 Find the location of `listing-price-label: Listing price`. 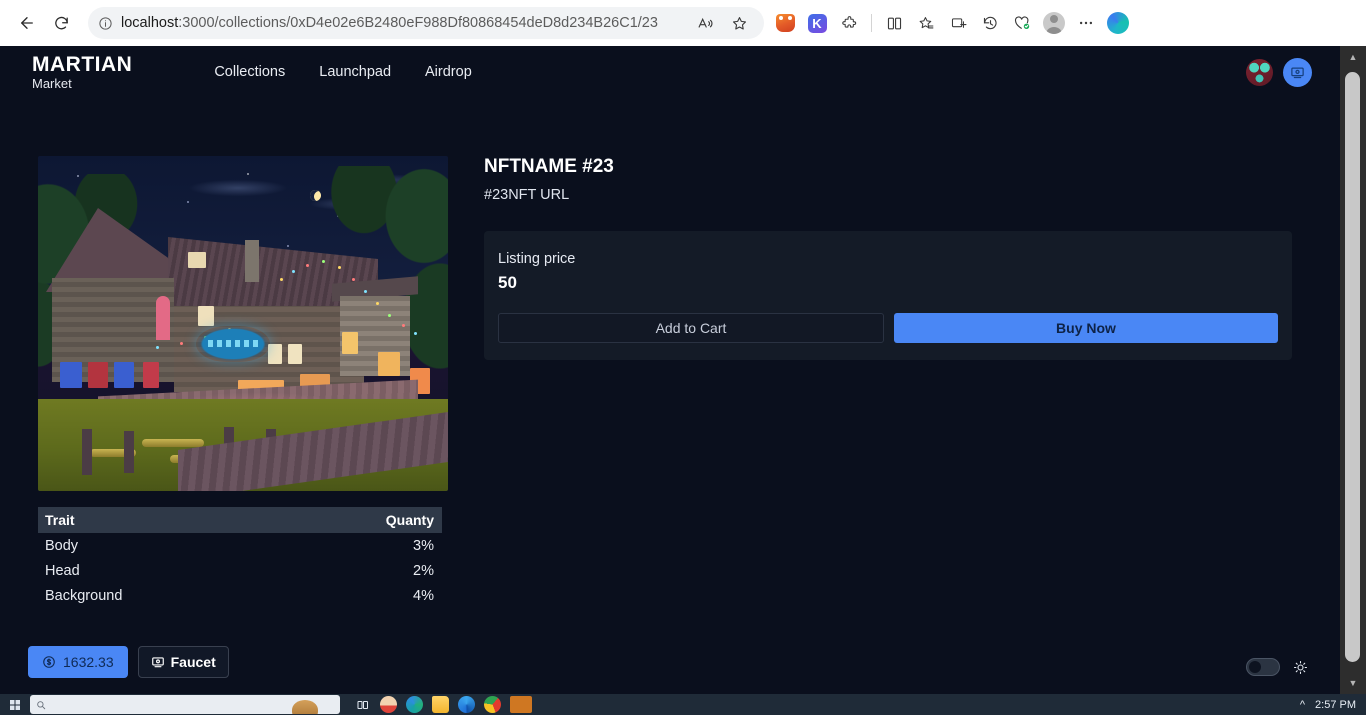

listing-price-label: Listing price is located at coordinates (537, 259).